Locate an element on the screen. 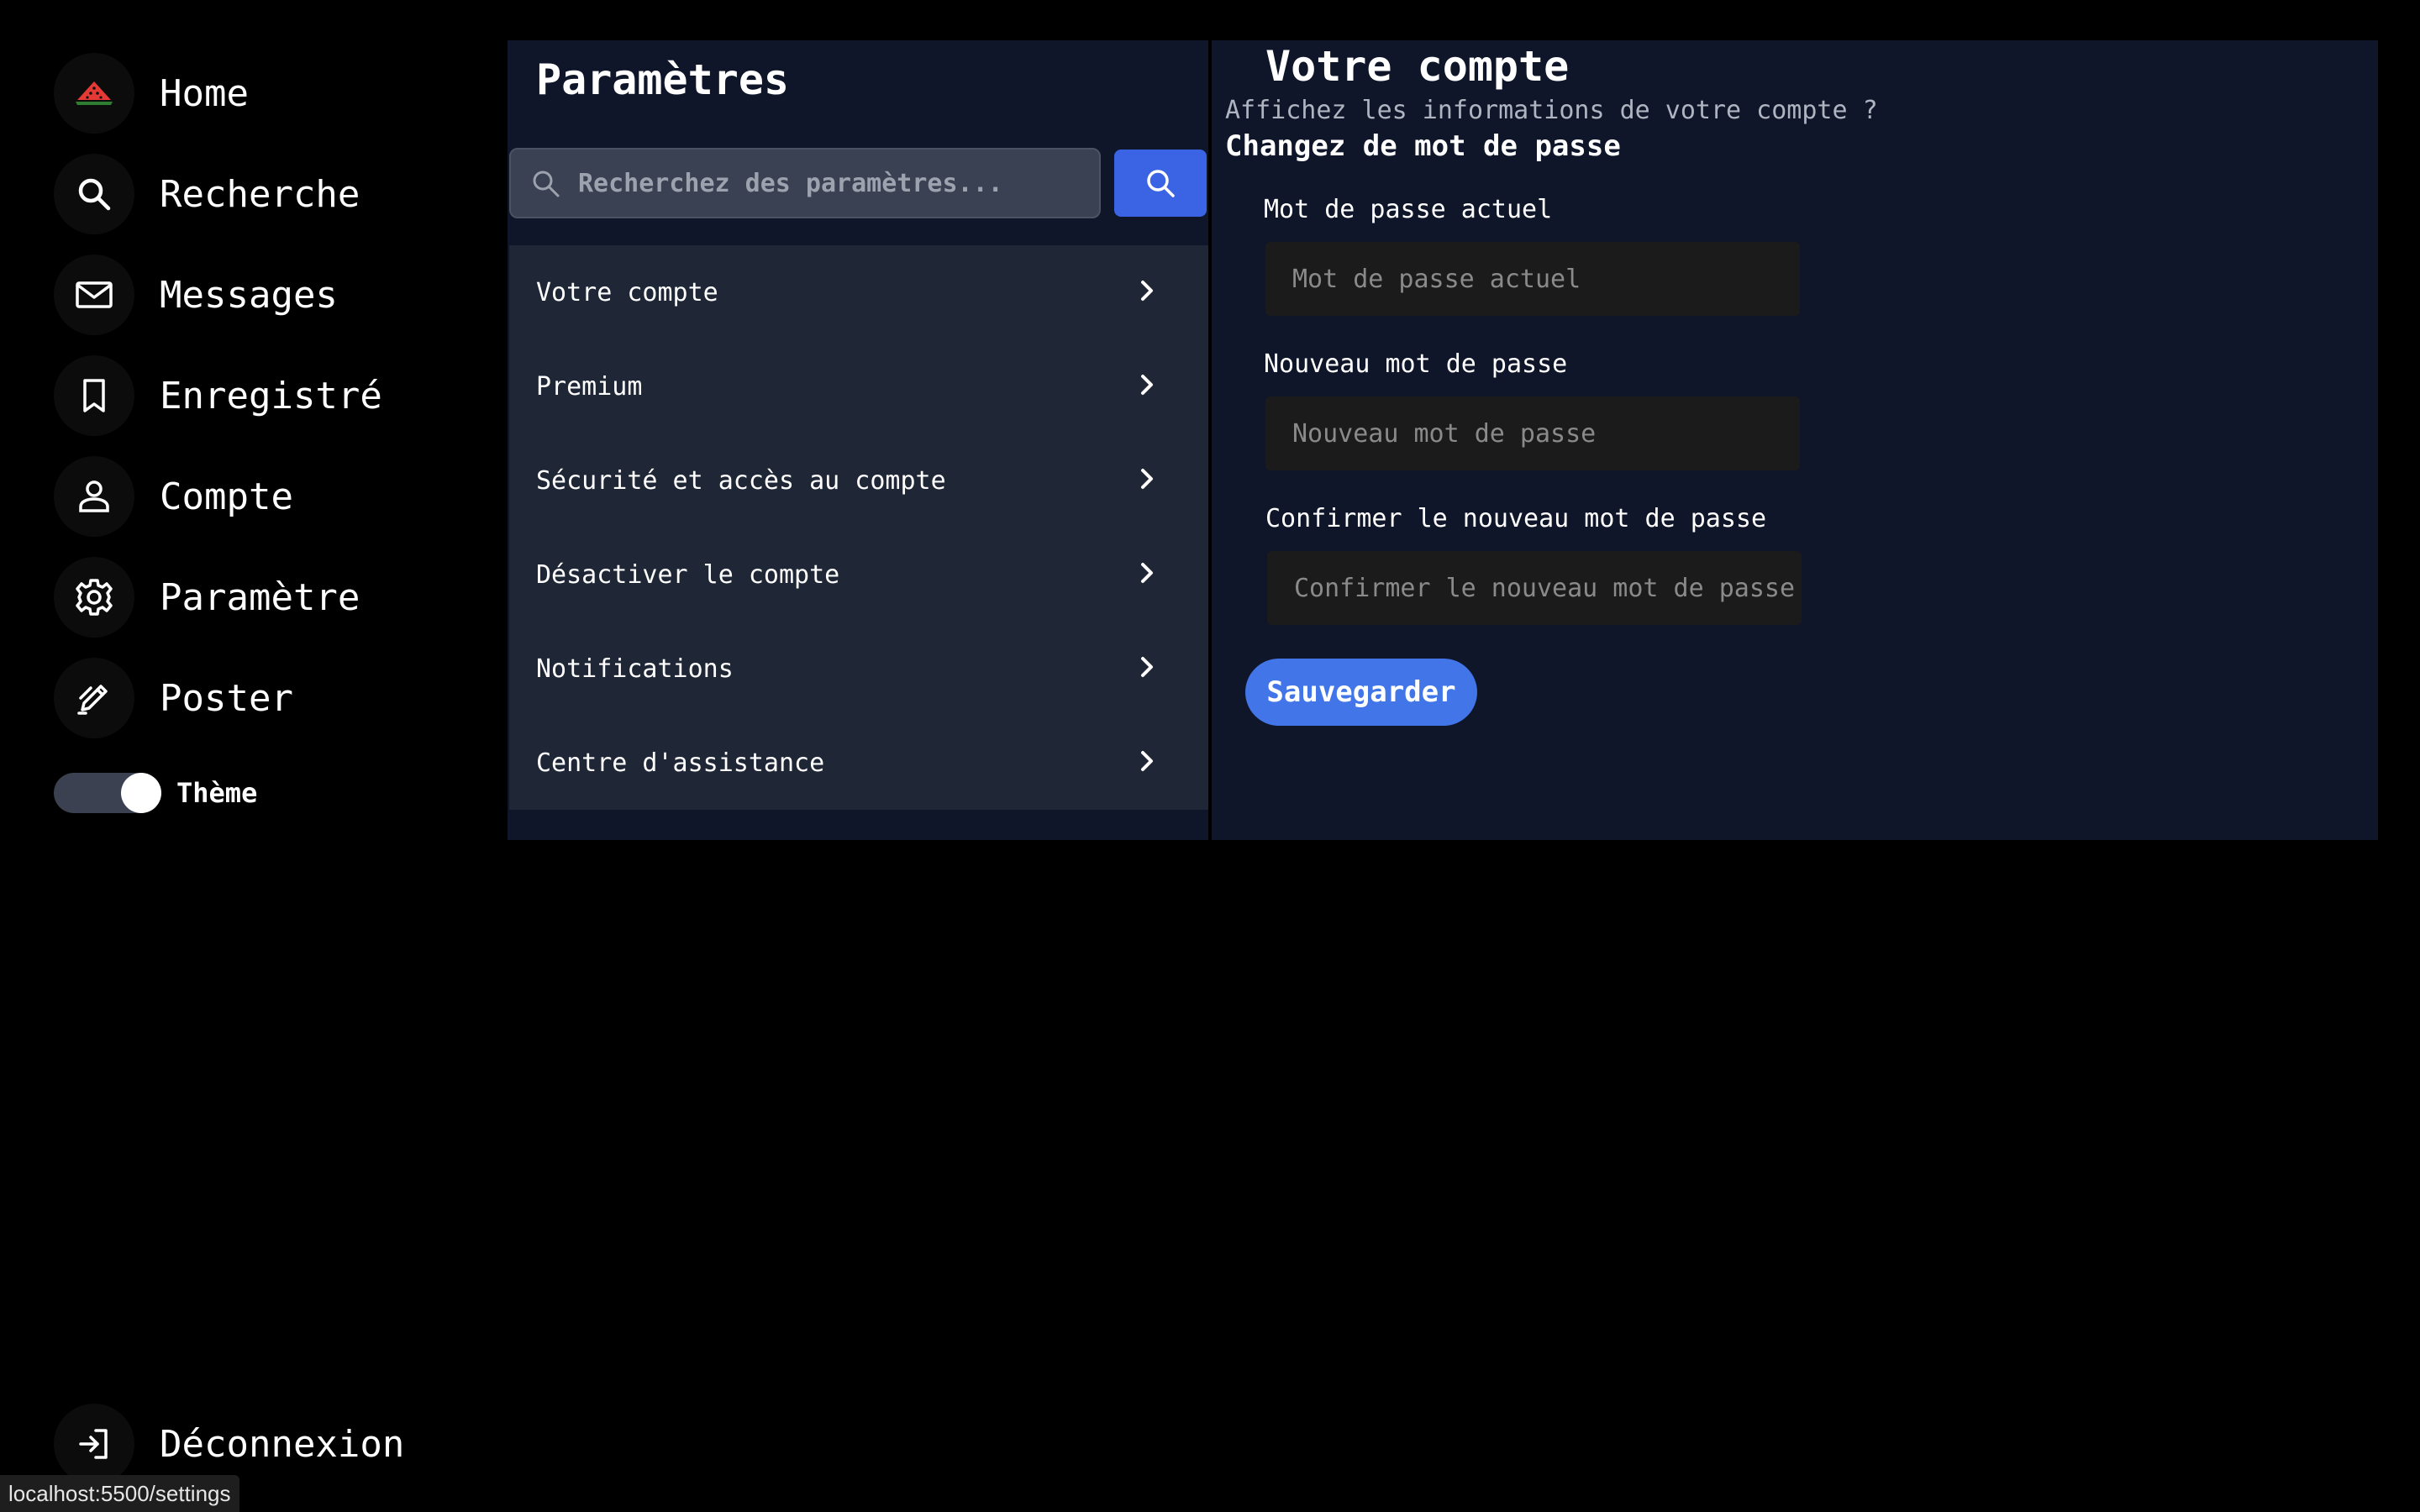 This screenshot has height=1512, width=2420. menu-item-label: Notifications is located at coordinates (635, 669).